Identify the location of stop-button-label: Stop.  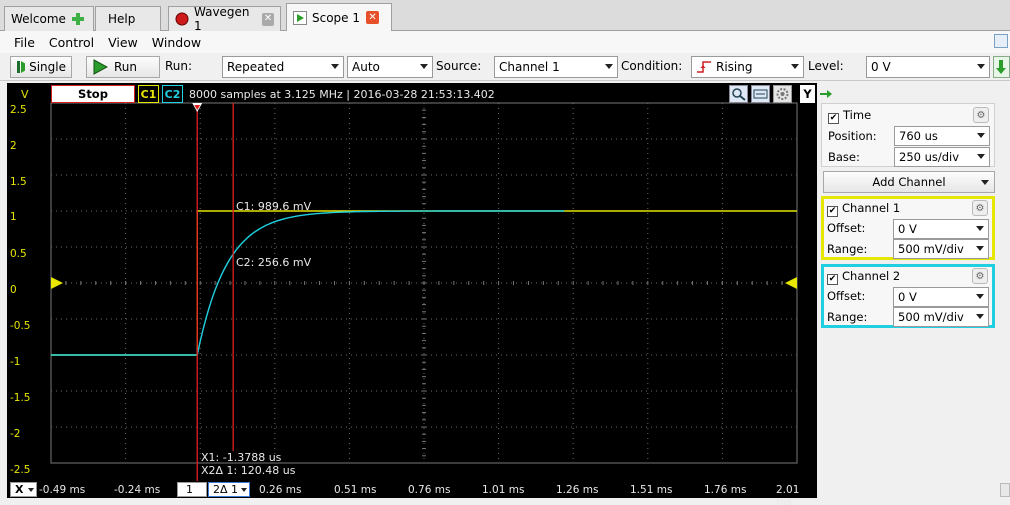
(93, 94).